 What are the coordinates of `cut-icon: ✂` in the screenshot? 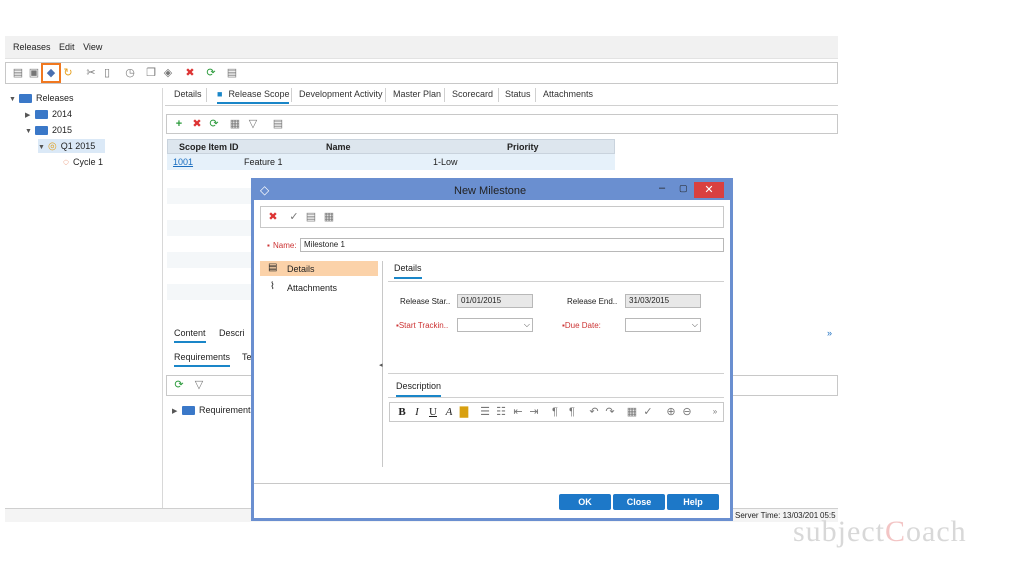 It's located at (91, 73).